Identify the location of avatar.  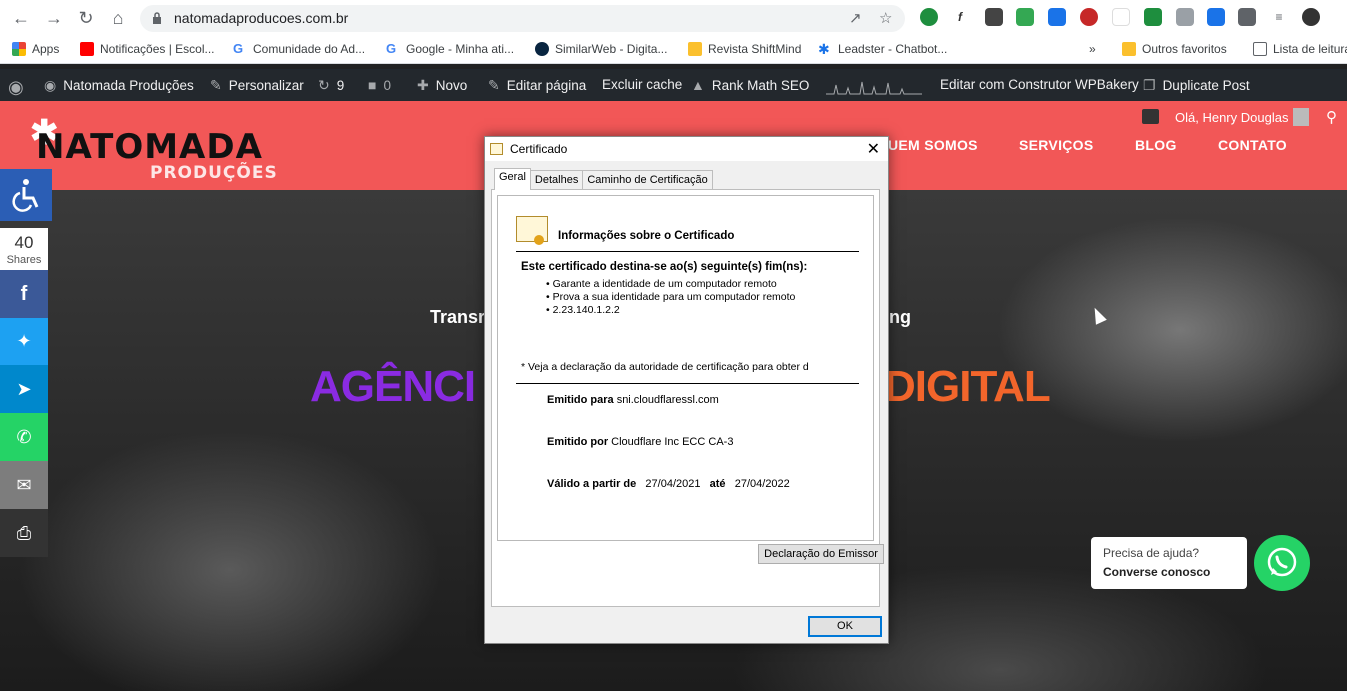
(1301, 117).